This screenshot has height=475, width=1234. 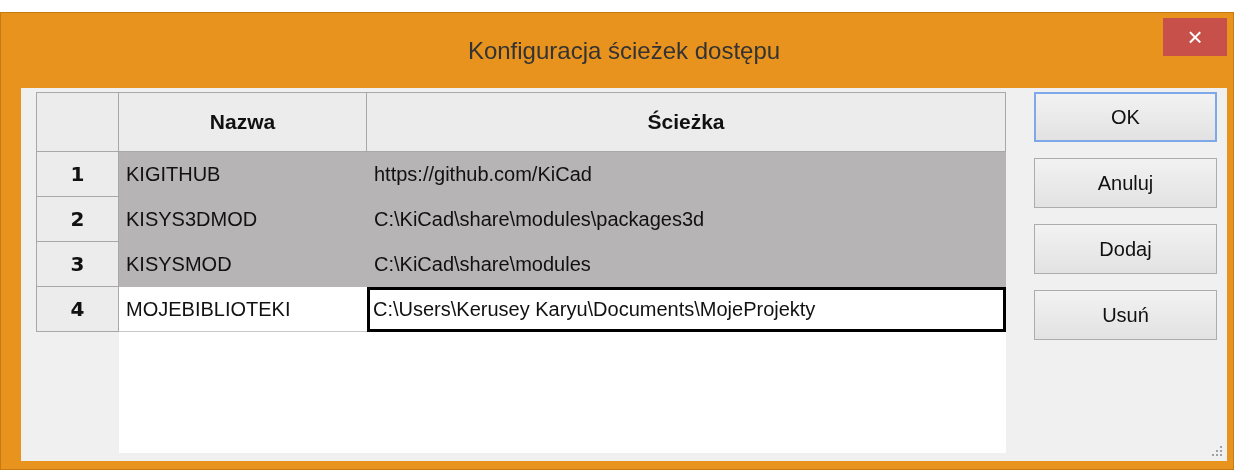 I want to click on table-cell: C:\KiCad\share\modules\packages3d, so click(x=686, y=219).